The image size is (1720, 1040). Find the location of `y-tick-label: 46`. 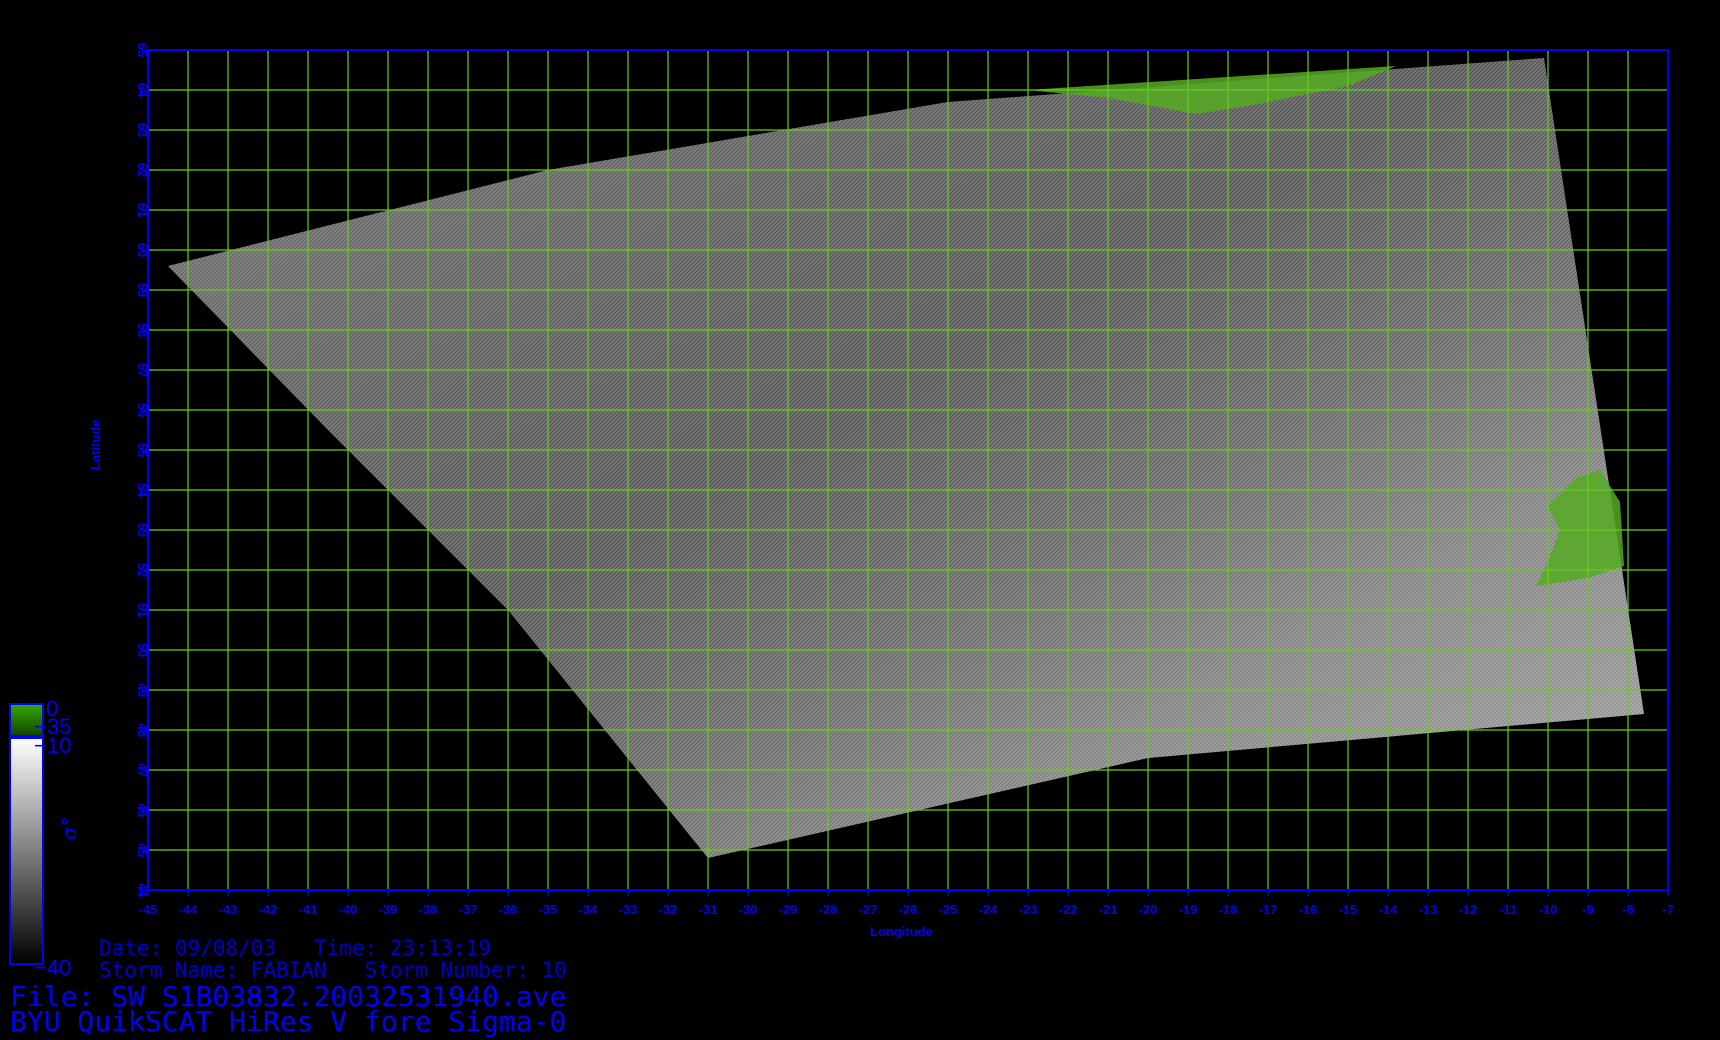

y-tick-label: 46 is located at coordinates (142, 810).